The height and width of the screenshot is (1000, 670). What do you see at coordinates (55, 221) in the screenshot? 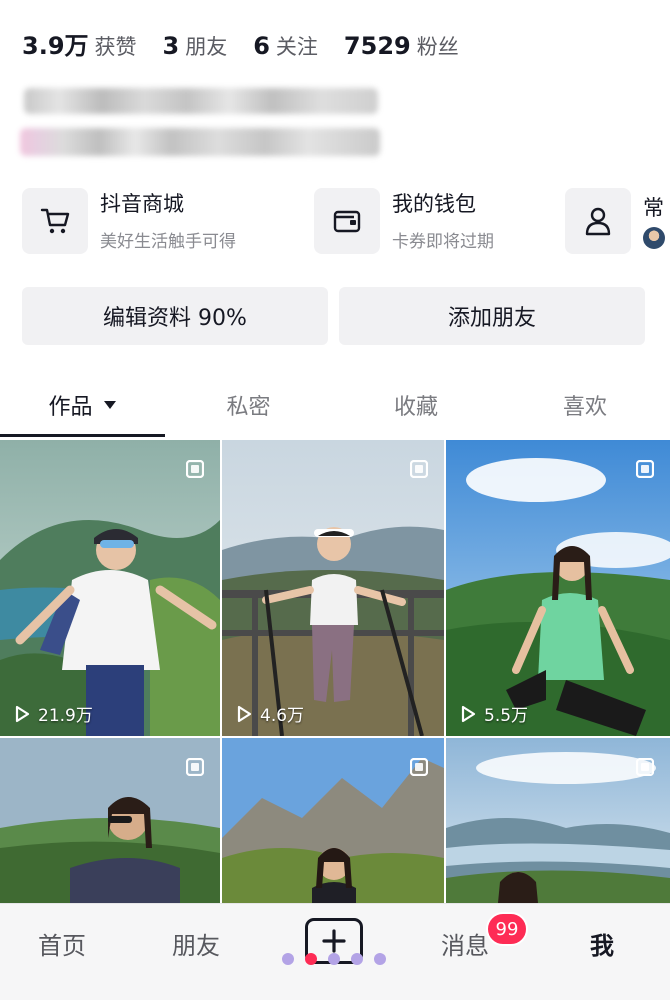
I see `cart-icon` at bounding box center [55, 221].